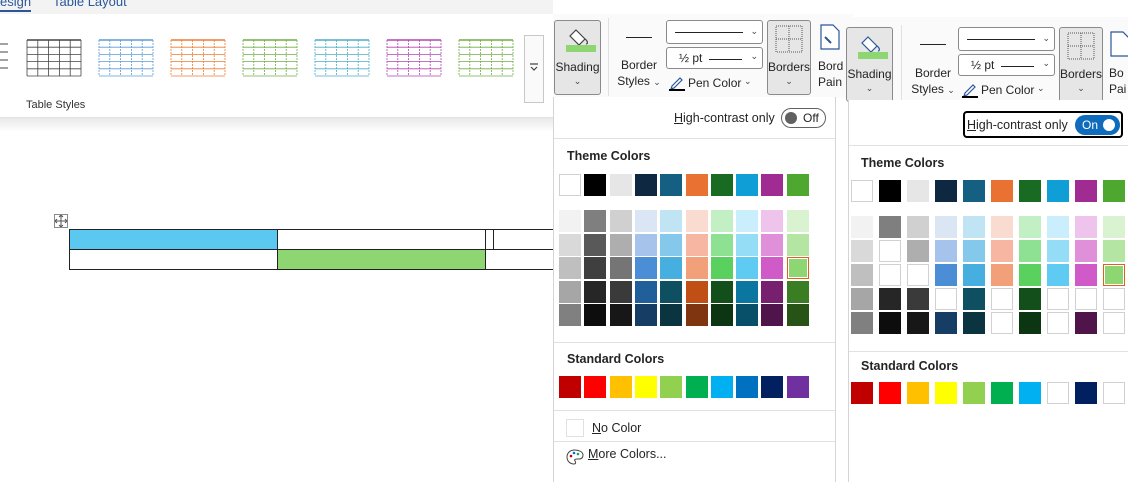 The image size is (1128, 482). I want to click on pen-color-button: Pen Color ⌄, so click(1010, 91).